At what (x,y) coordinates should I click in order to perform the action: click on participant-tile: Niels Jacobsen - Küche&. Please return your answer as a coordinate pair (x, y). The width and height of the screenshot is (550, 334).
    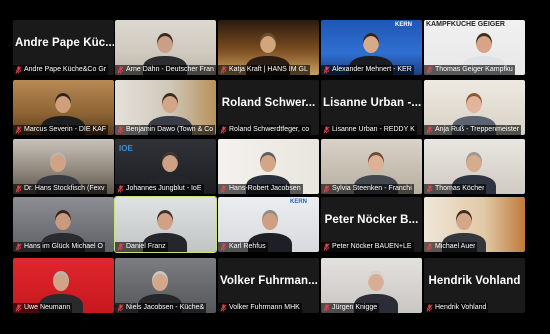
    Looking at the image, I should click on (165, 285).